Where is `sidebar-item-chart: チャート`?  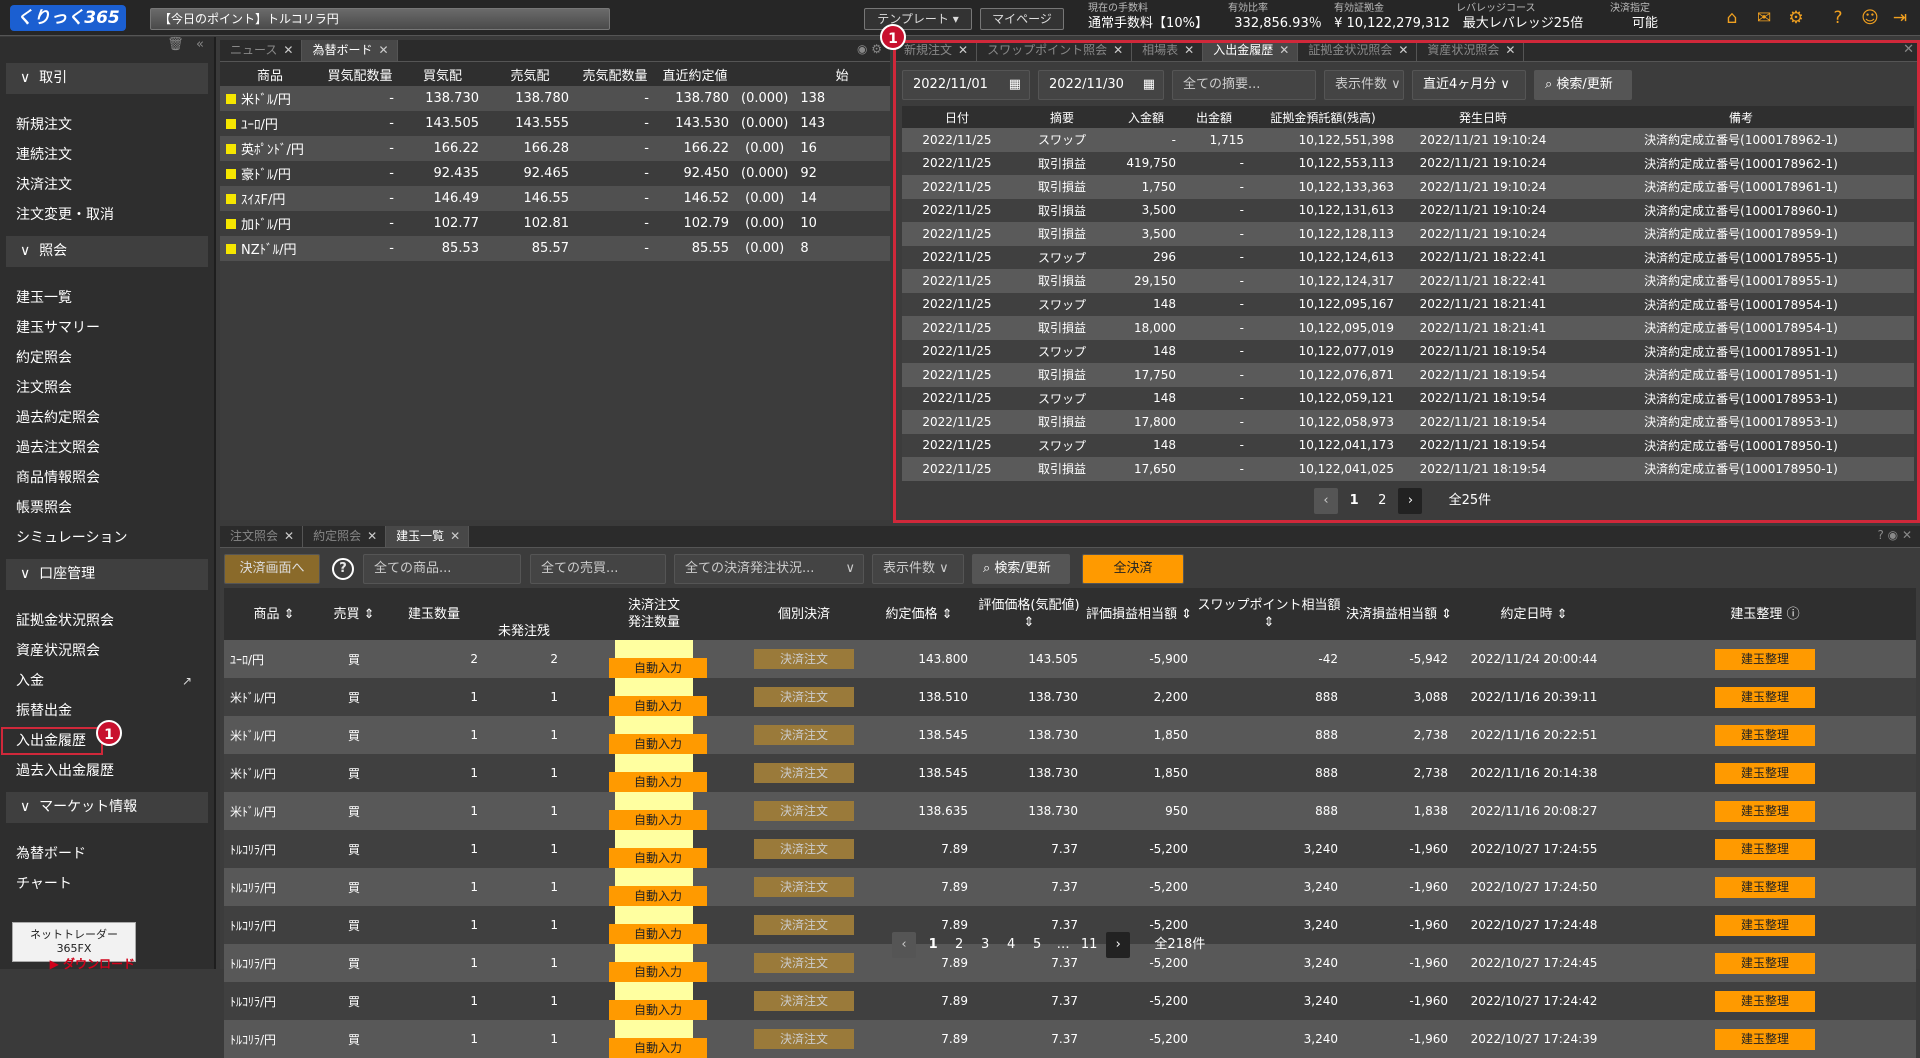
sidebar-item-chart: チャート is located at coordinates (107, 884).